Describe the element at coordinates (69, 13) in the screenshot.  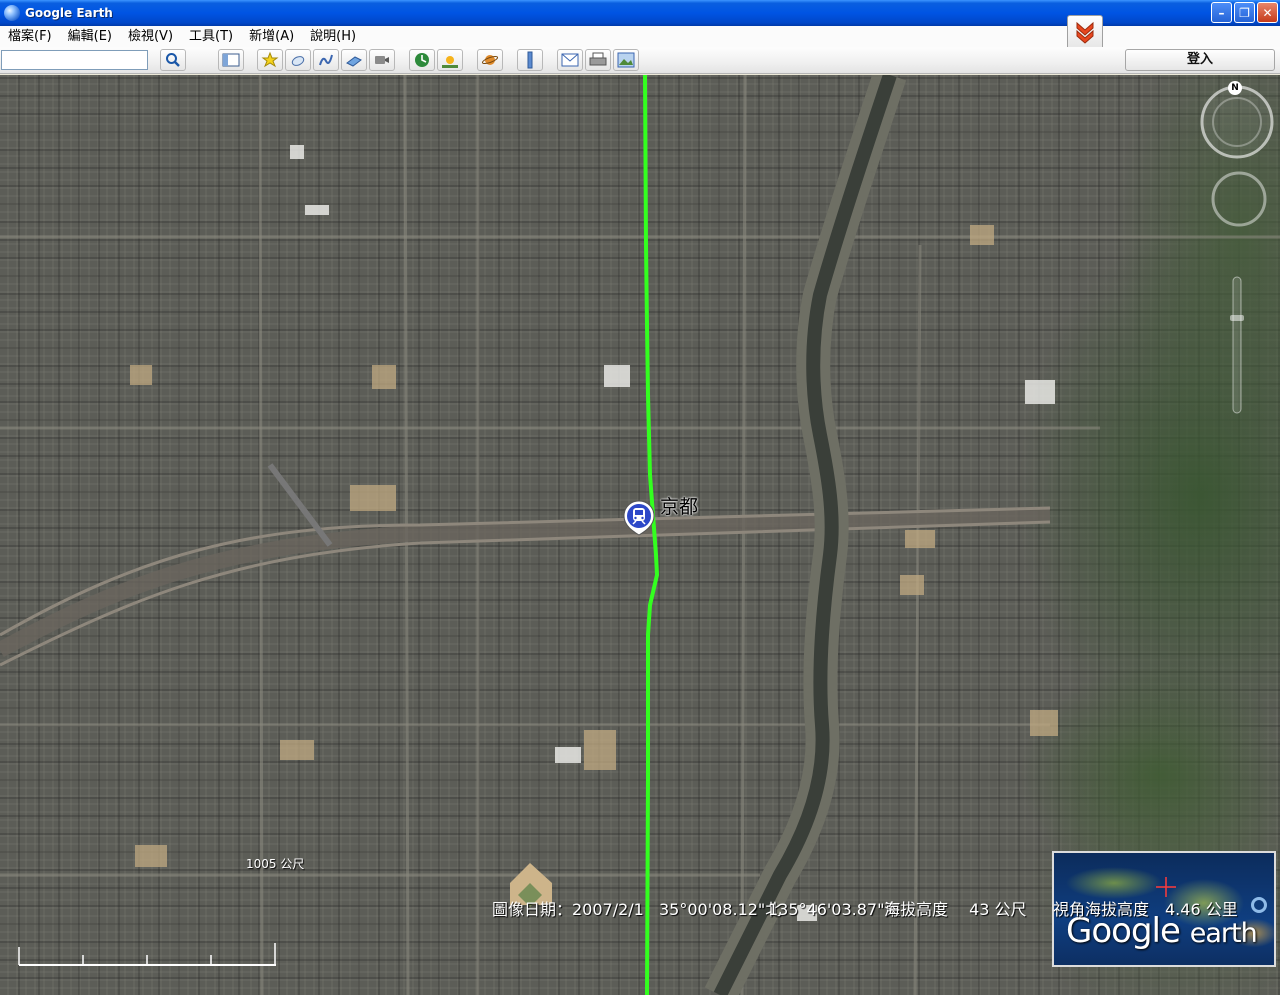
I see `window-title: Google Earth` at that location.